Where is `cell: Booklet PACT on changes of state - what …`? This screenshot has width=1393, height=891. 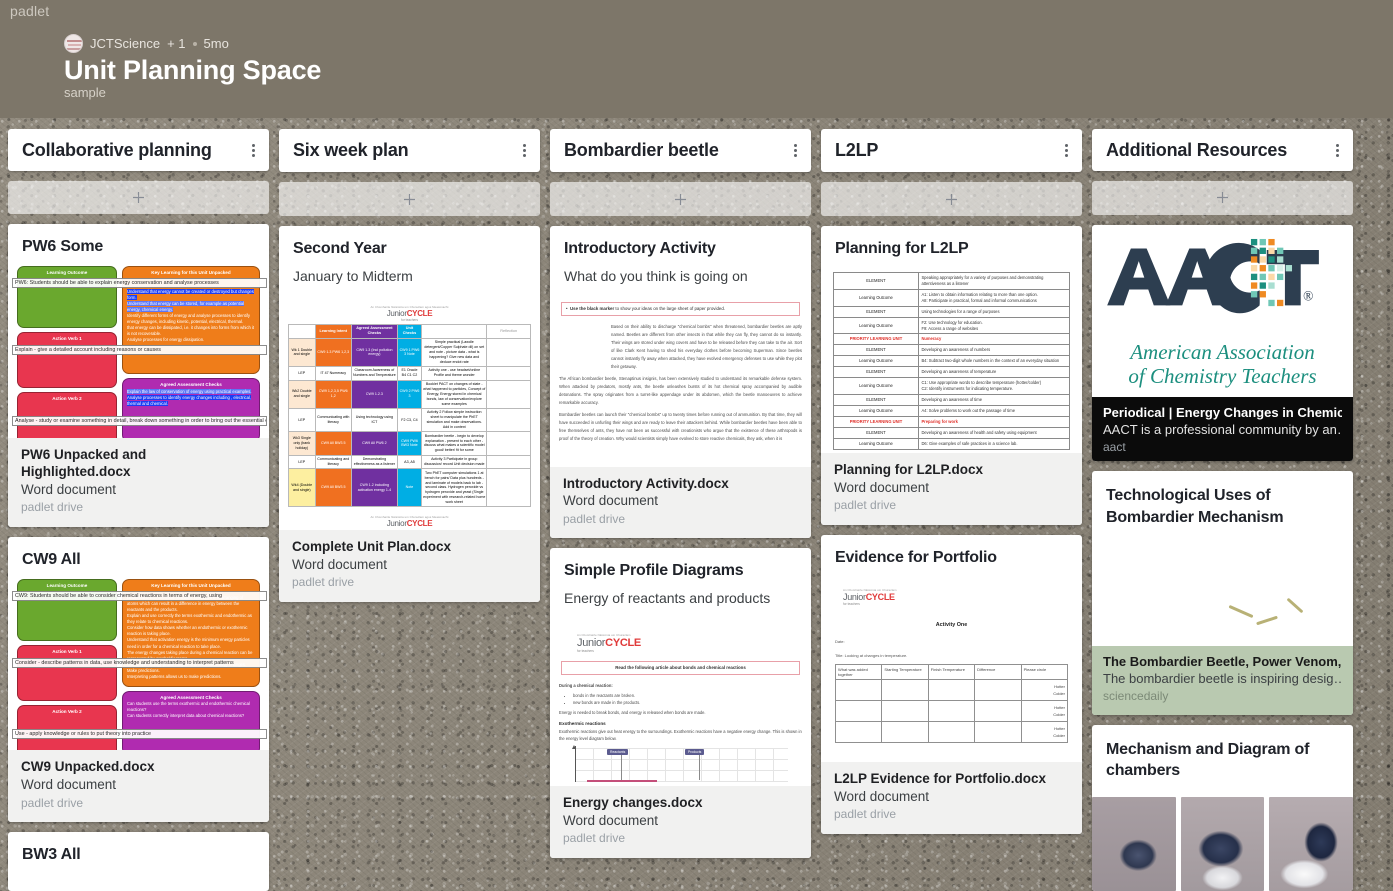
cell: Booklet PACT on changes of state - what … is located at coordinates (454, 394).